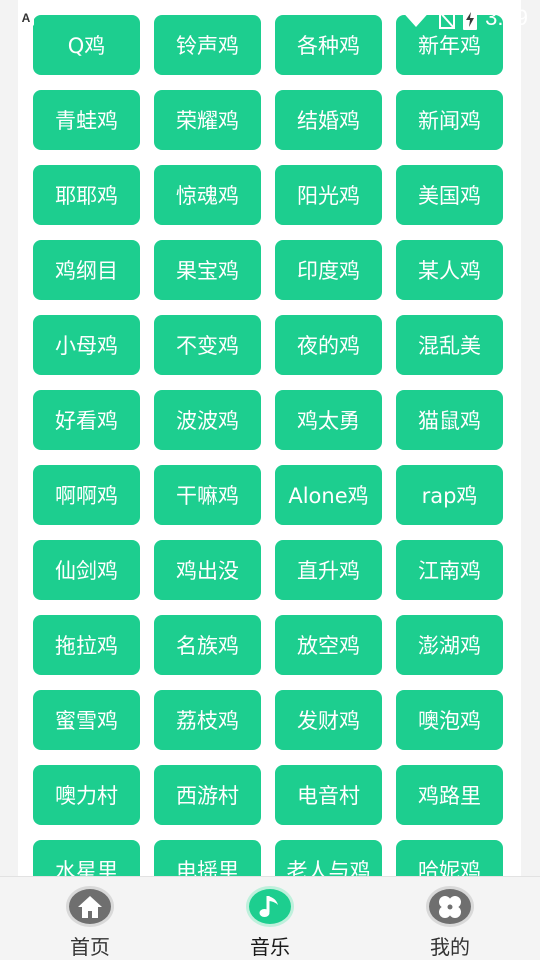 Image resolution: width=540 pixels, height=960 pixels. What do you see at coordinates (506, 17) in the screenshot?
I see `status-time: 3:49` at bounding box center [506, 17].